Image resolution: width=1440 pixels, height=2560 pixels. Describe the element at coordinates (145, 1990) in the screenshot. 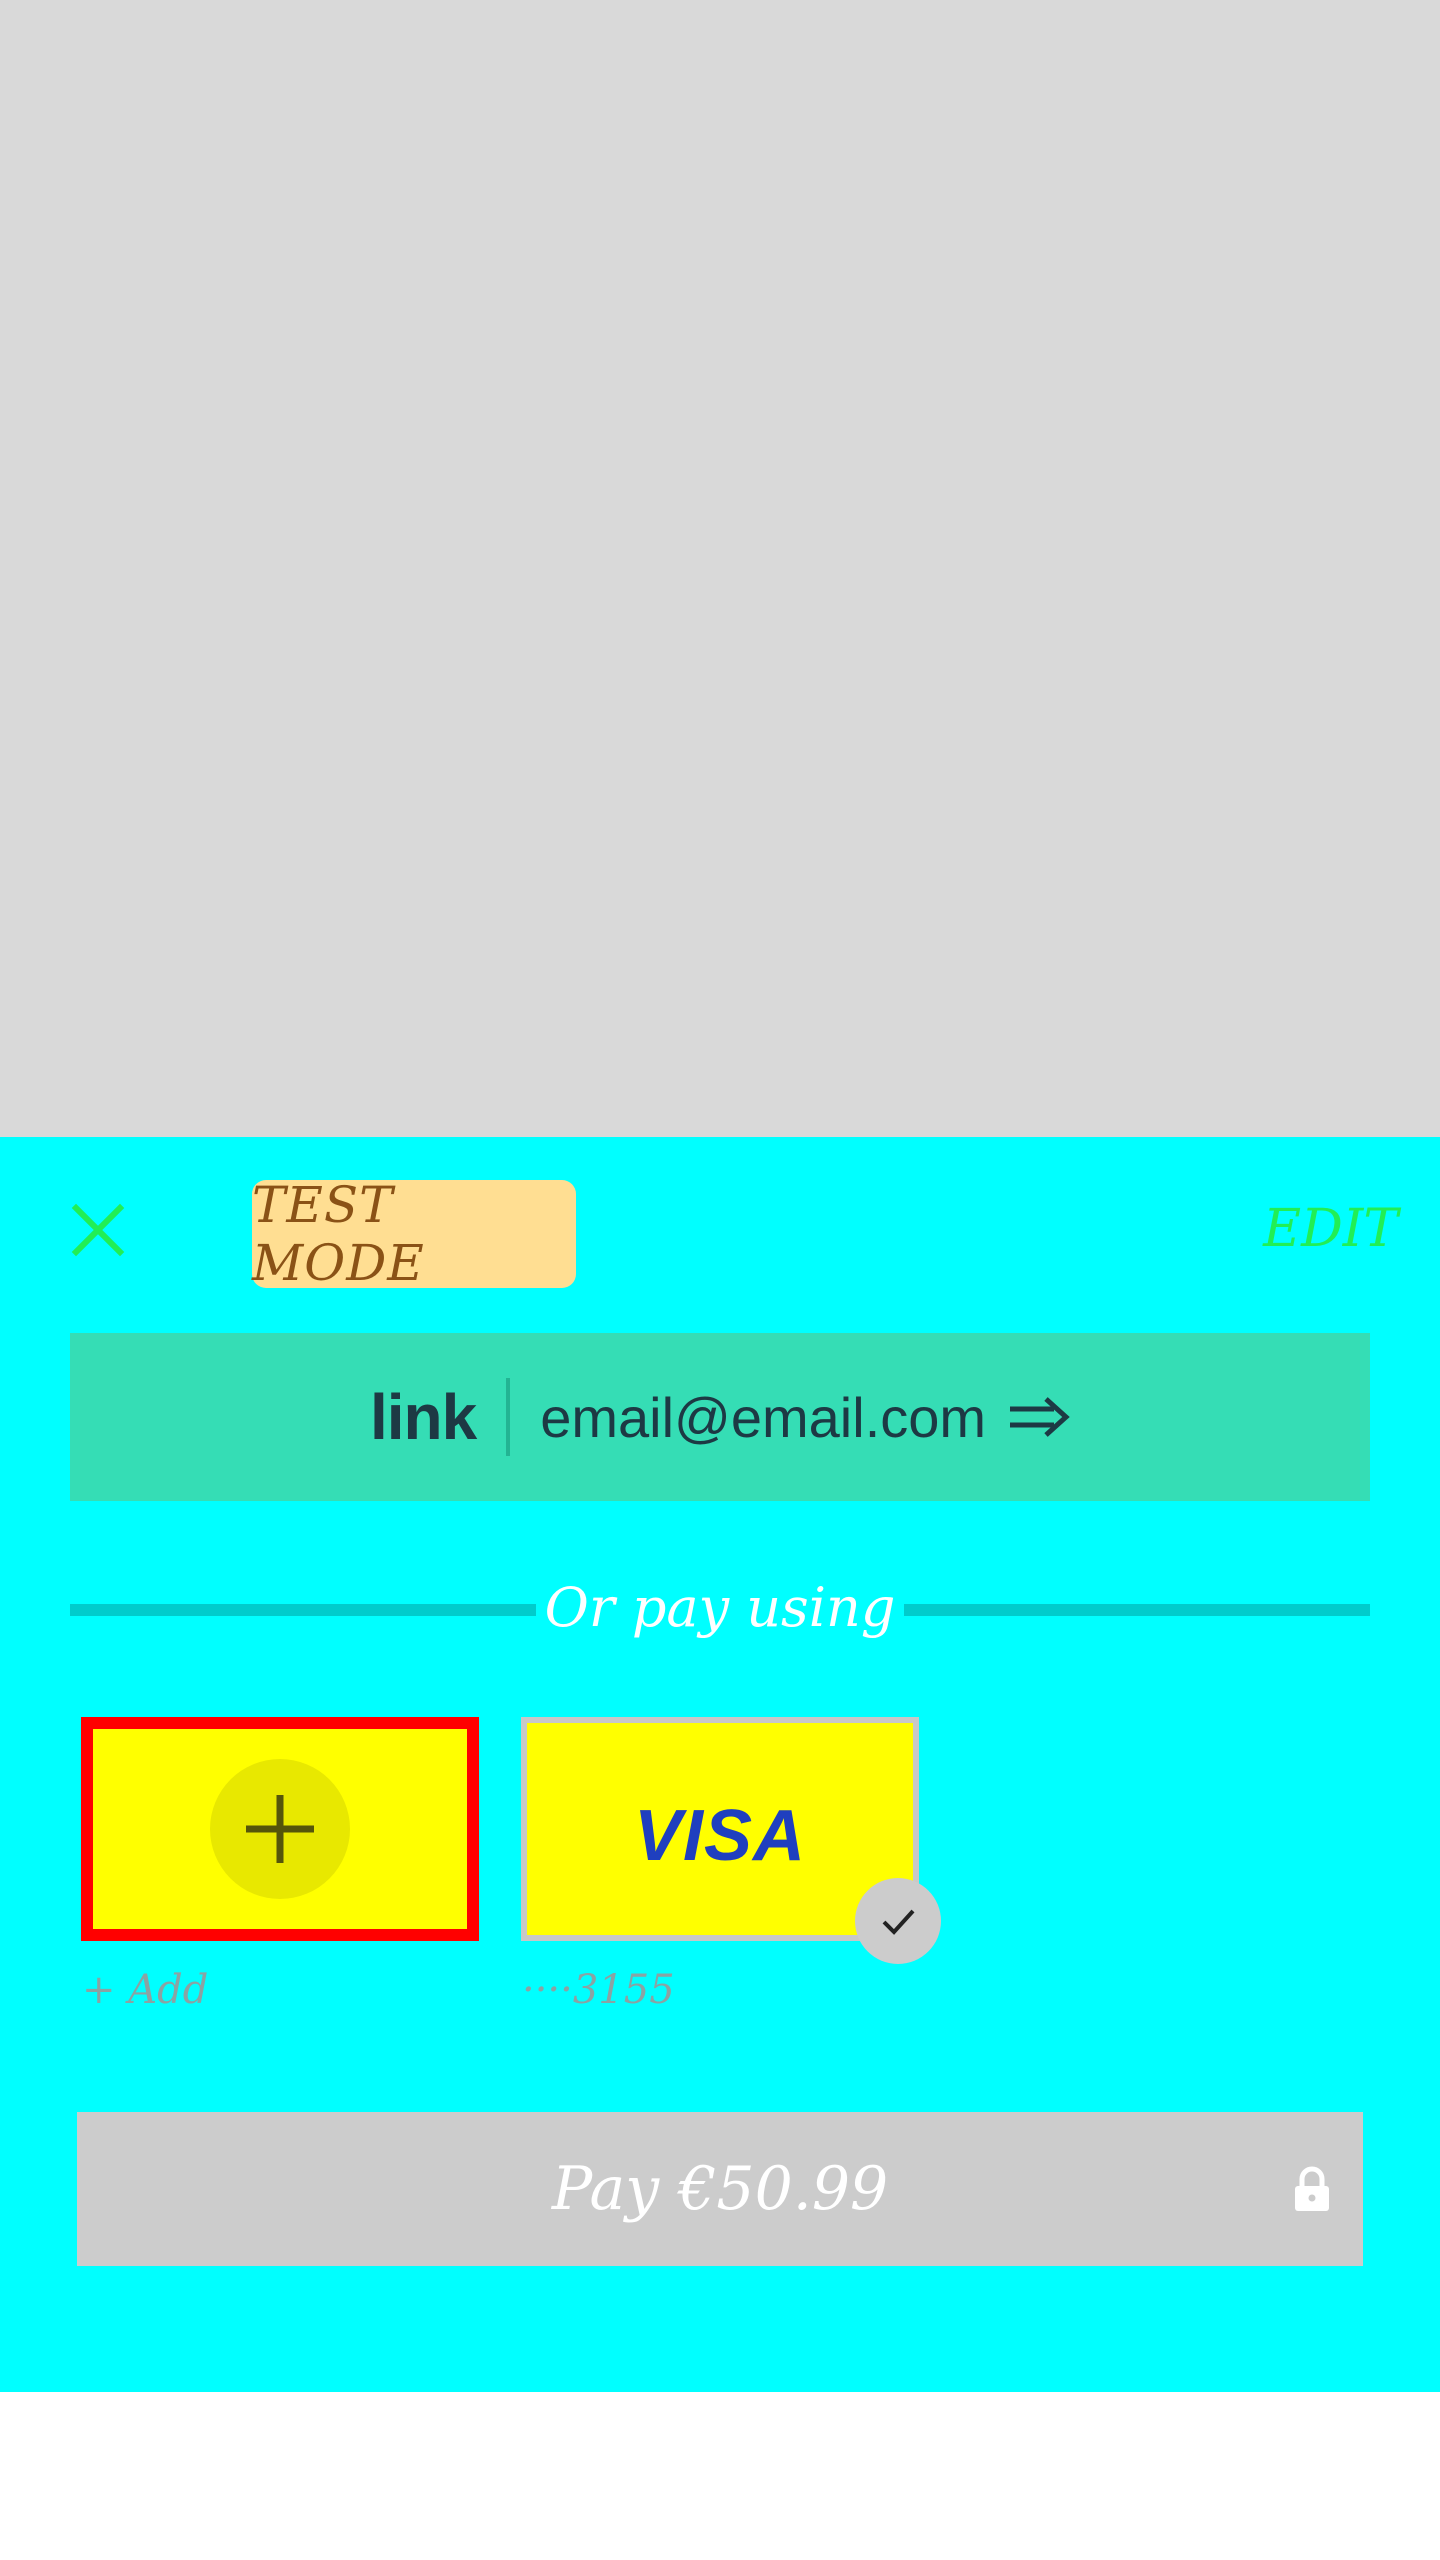

I see `add-tile-label: + Add` at that location.